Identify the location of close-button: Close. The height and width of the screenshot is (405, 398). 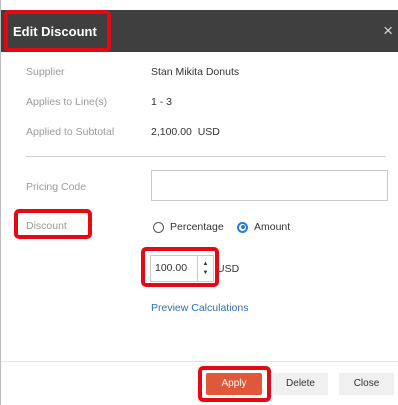
(366, 384).